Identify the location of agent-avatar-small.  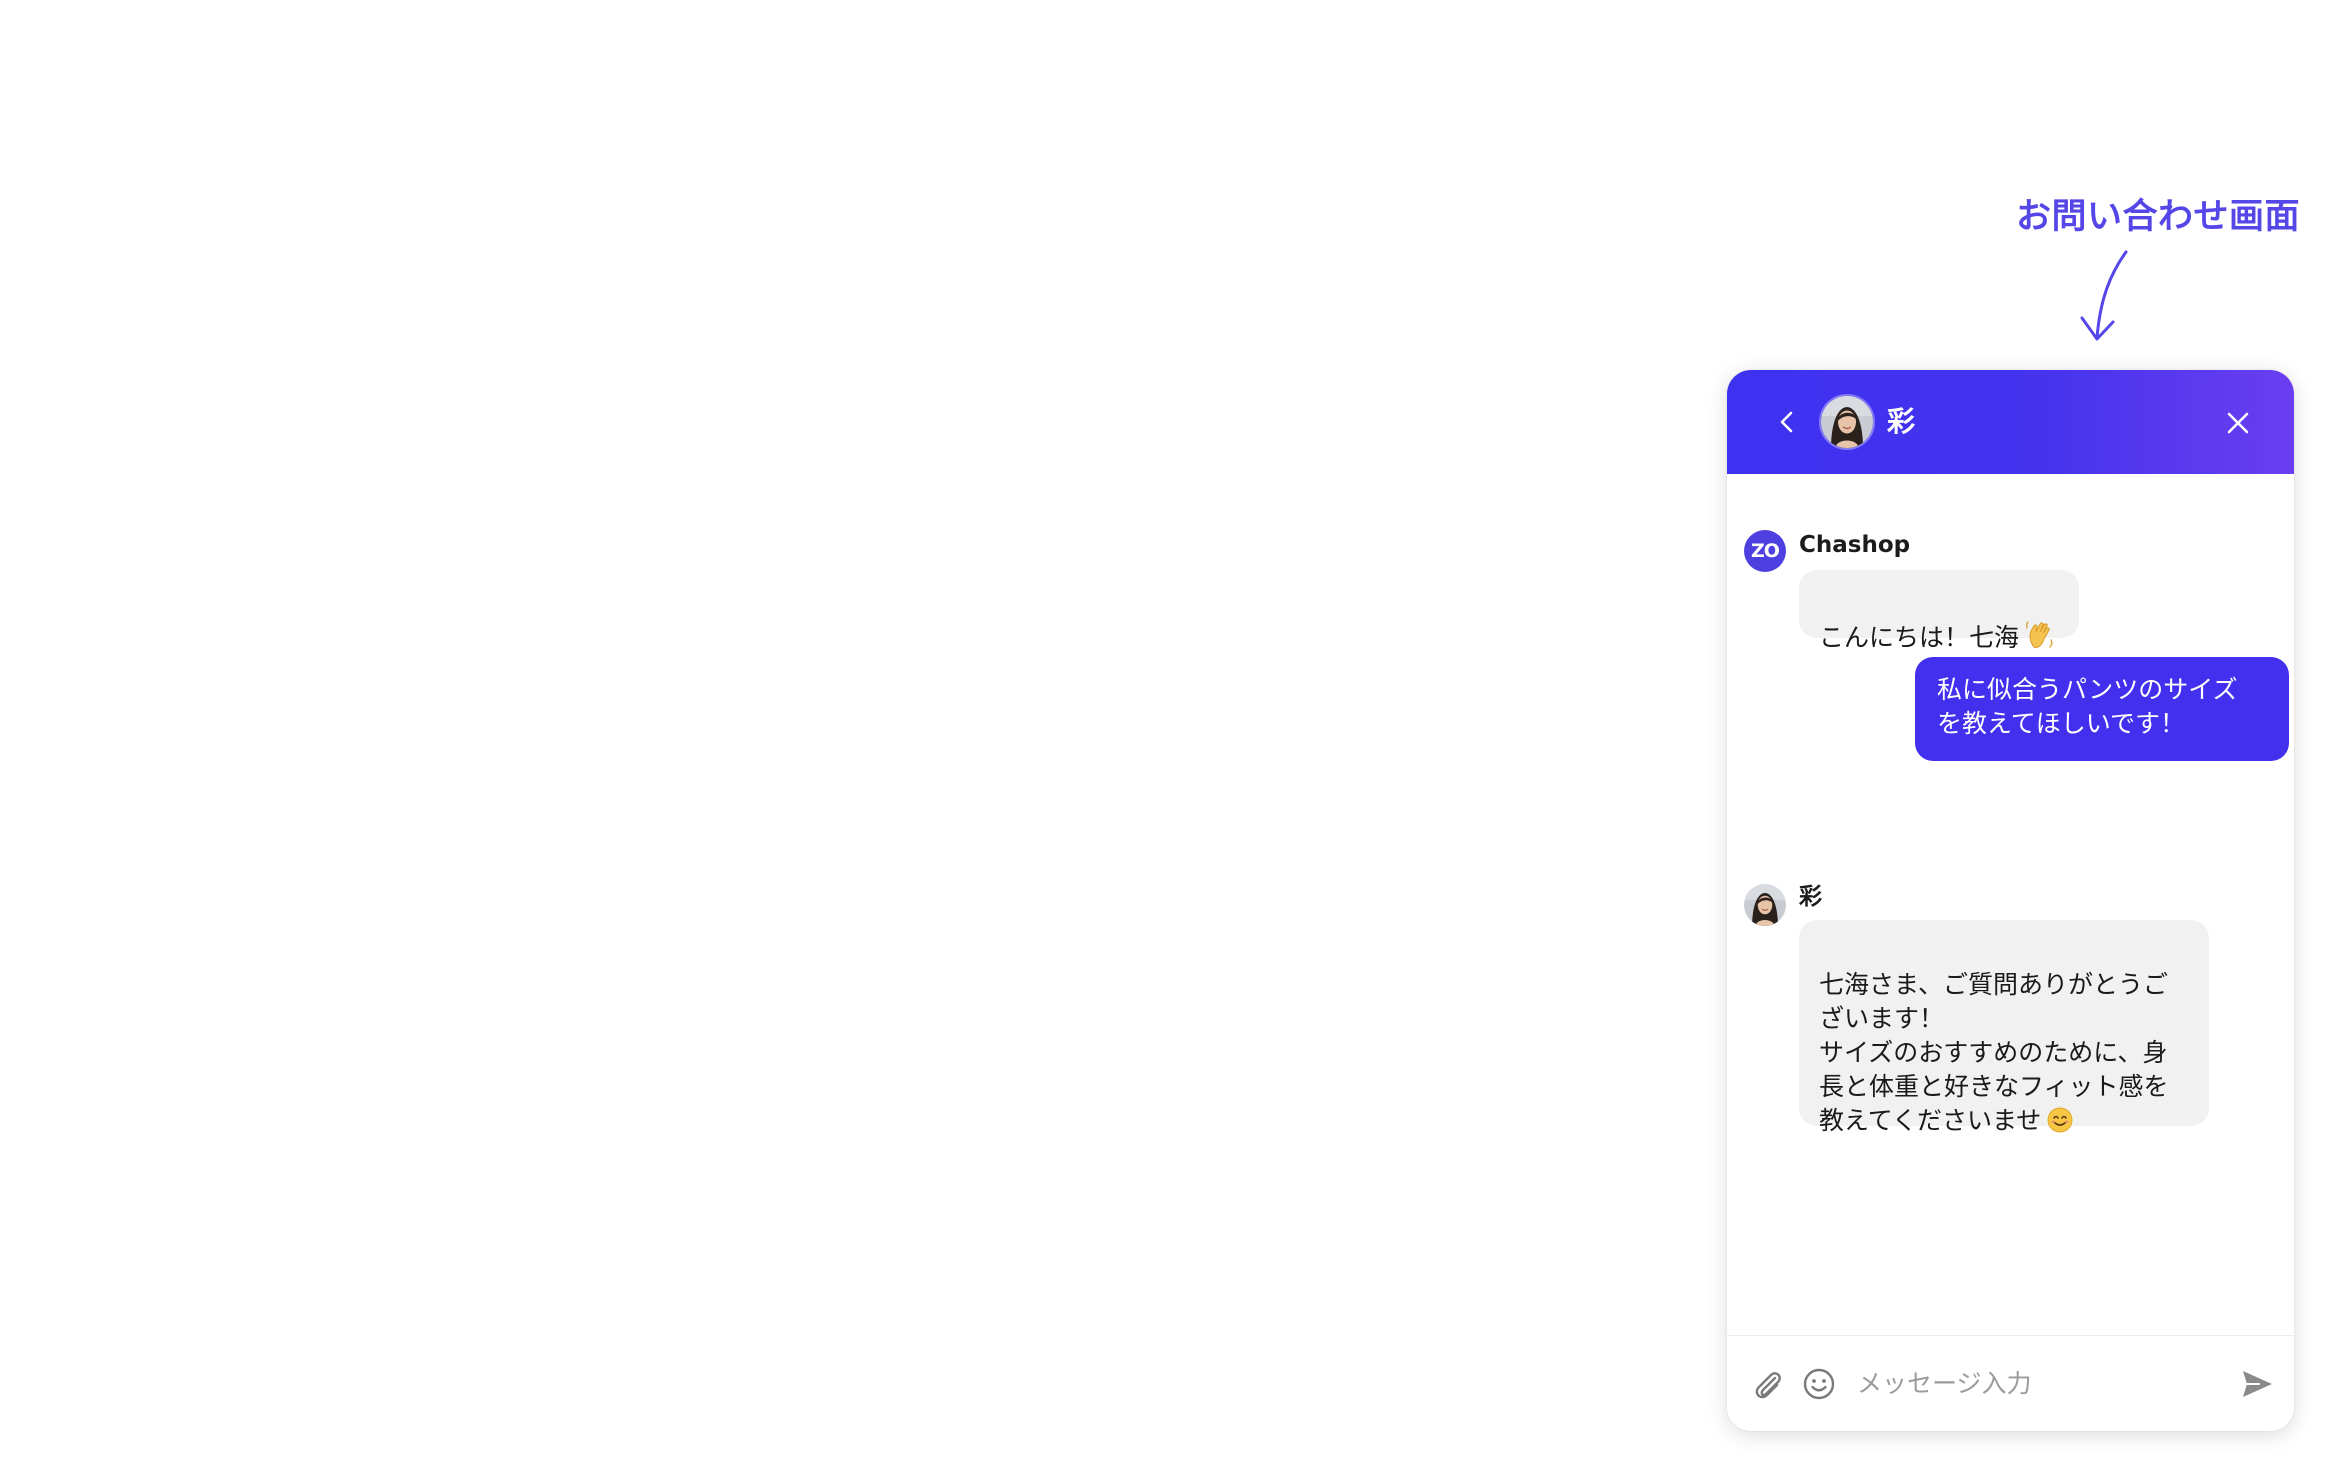
(1765, 905).